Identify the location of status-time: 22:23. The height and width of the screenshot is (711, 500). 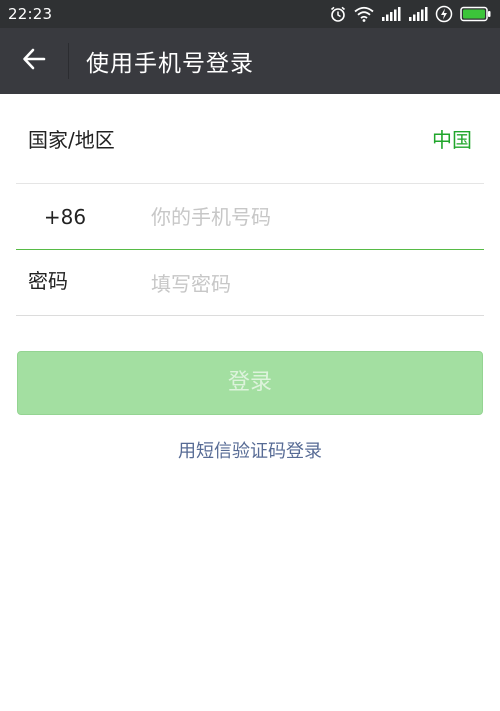
(30, 14).